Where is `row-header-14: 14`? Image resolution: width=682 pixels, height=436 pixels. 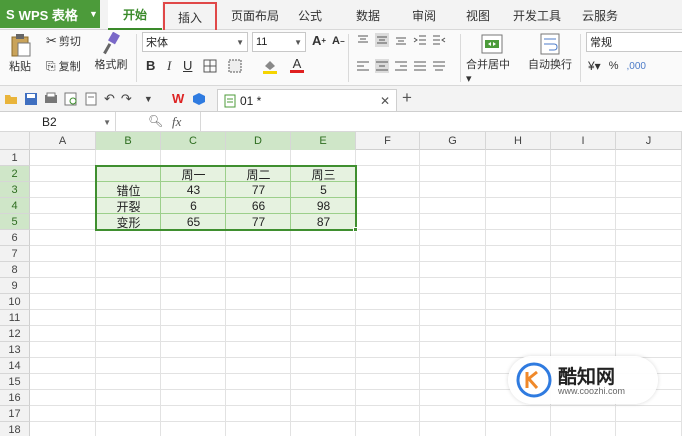
row-header-14: 14 is located at coordinates (15, 366).